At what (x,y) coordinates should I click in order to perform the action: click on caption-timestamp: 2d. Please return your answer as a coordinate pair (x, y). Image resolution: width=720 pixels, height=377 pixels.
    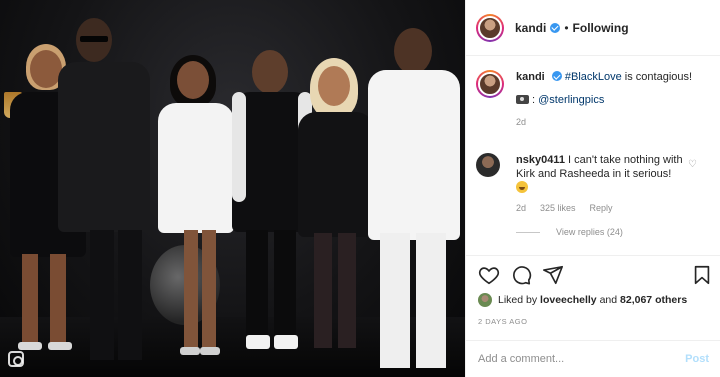
    Looking at the image, I should click on (613, 122).